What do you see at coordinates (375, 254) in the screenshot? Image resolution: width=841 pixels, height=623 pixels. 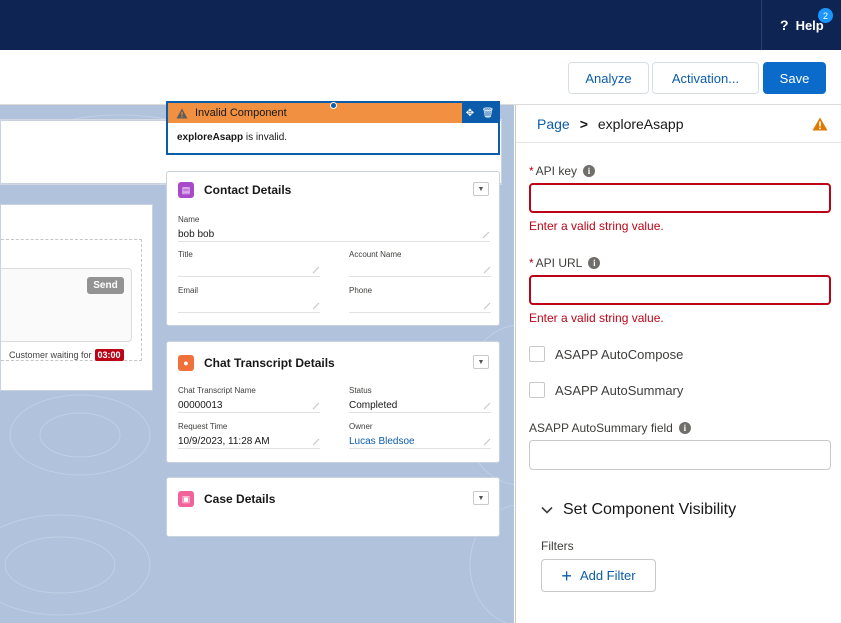 I see `field-label: Account Name` at bounding box center [375, 254].